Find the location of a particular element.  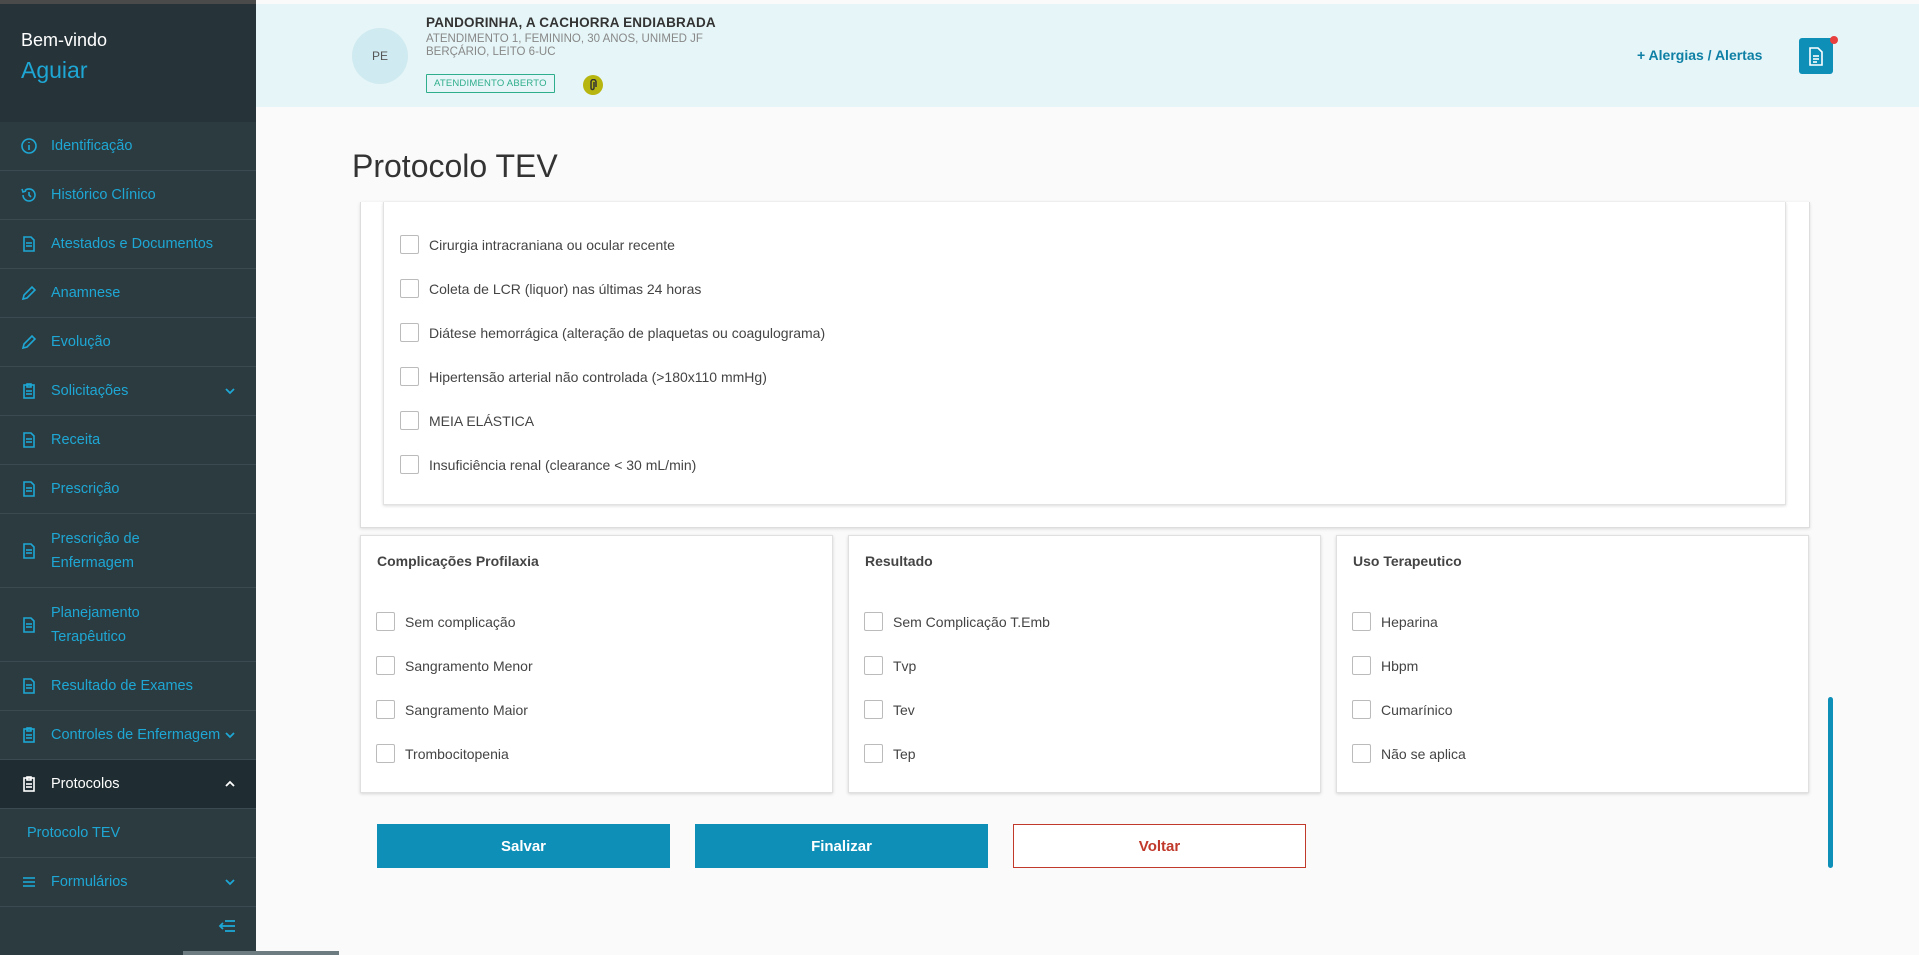

sidebar-item-solicitacoes: Solicitações is located at coordinates (128, 391).